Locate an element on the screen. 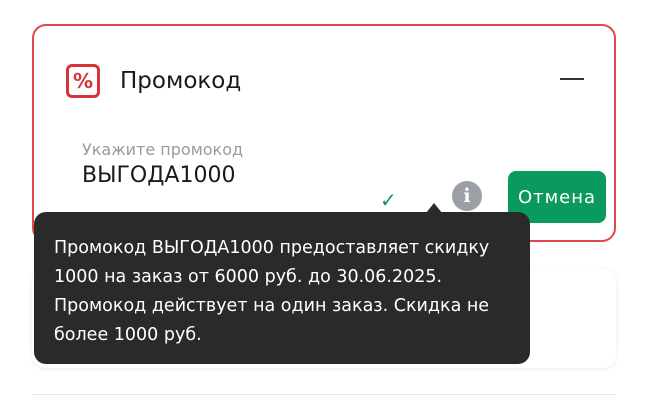 This screenshot has width=650, height=400. percent-icon: % is located at coordinates (83, 81).